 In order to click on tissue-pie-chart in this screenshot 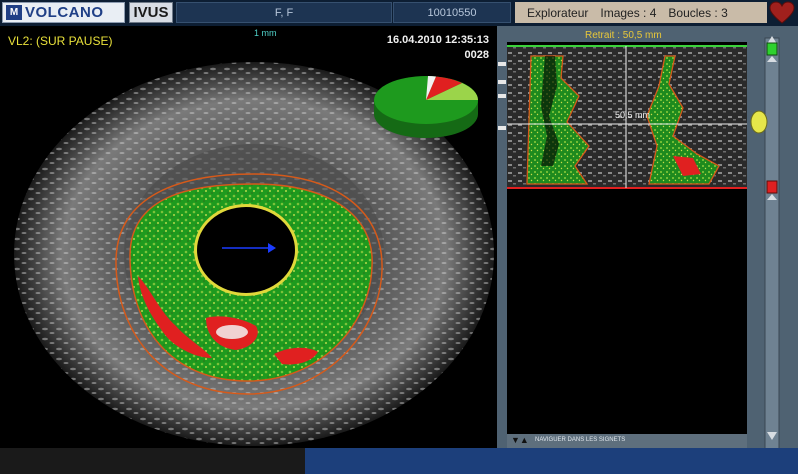, I will do `click(426, 107)`.